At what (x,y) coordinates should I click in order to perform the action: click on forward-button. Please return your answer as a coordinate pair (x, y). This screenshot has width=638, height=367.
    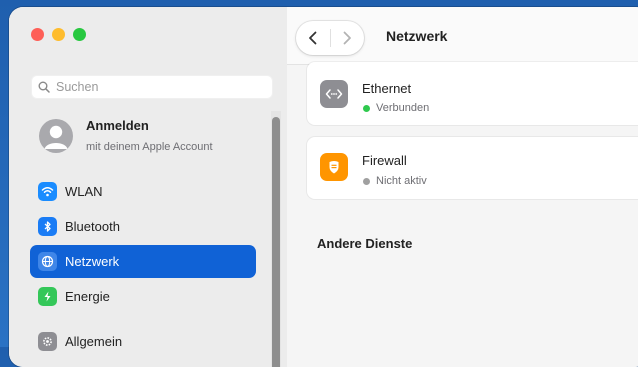
    Looking at the image, I should click on (347, 38).